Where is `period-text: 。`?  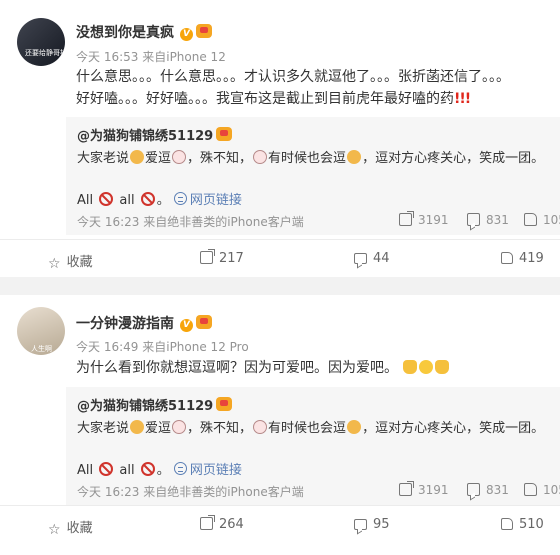
period-text: 。 is located at coordinates (163, 200).